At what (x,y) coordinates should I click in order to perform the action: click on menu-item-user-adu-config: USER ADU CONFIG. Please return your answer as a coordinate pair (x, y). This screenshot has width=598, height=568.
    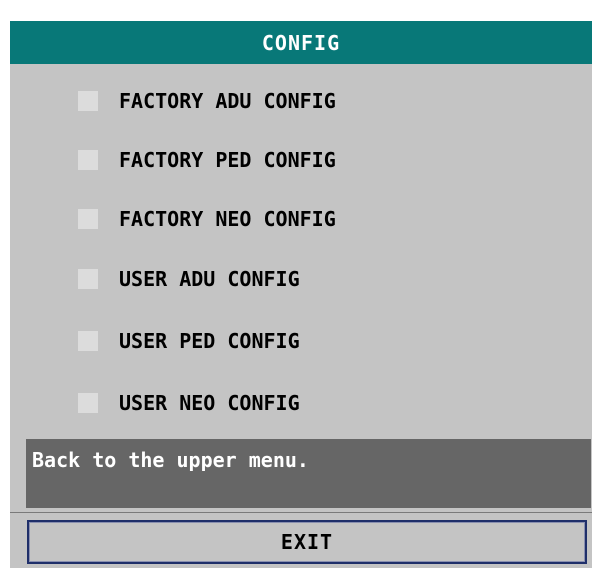
    Looking at the image, I should click on (189, 279).